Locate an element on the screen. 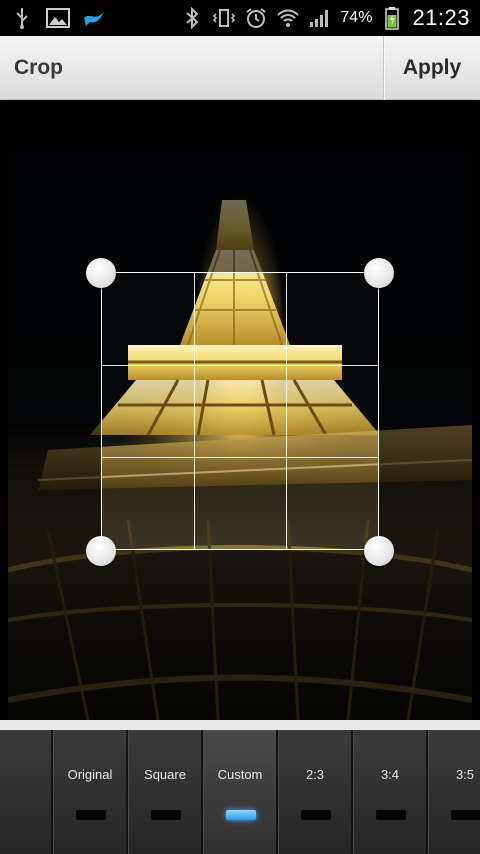  usb-icon is located at coordinates (22, 18).